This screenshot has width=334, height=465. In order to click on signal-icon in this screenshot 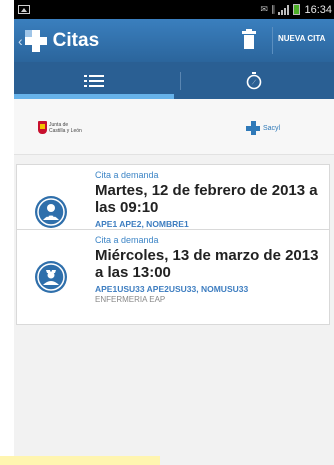, I will do `click(284, 9)`.